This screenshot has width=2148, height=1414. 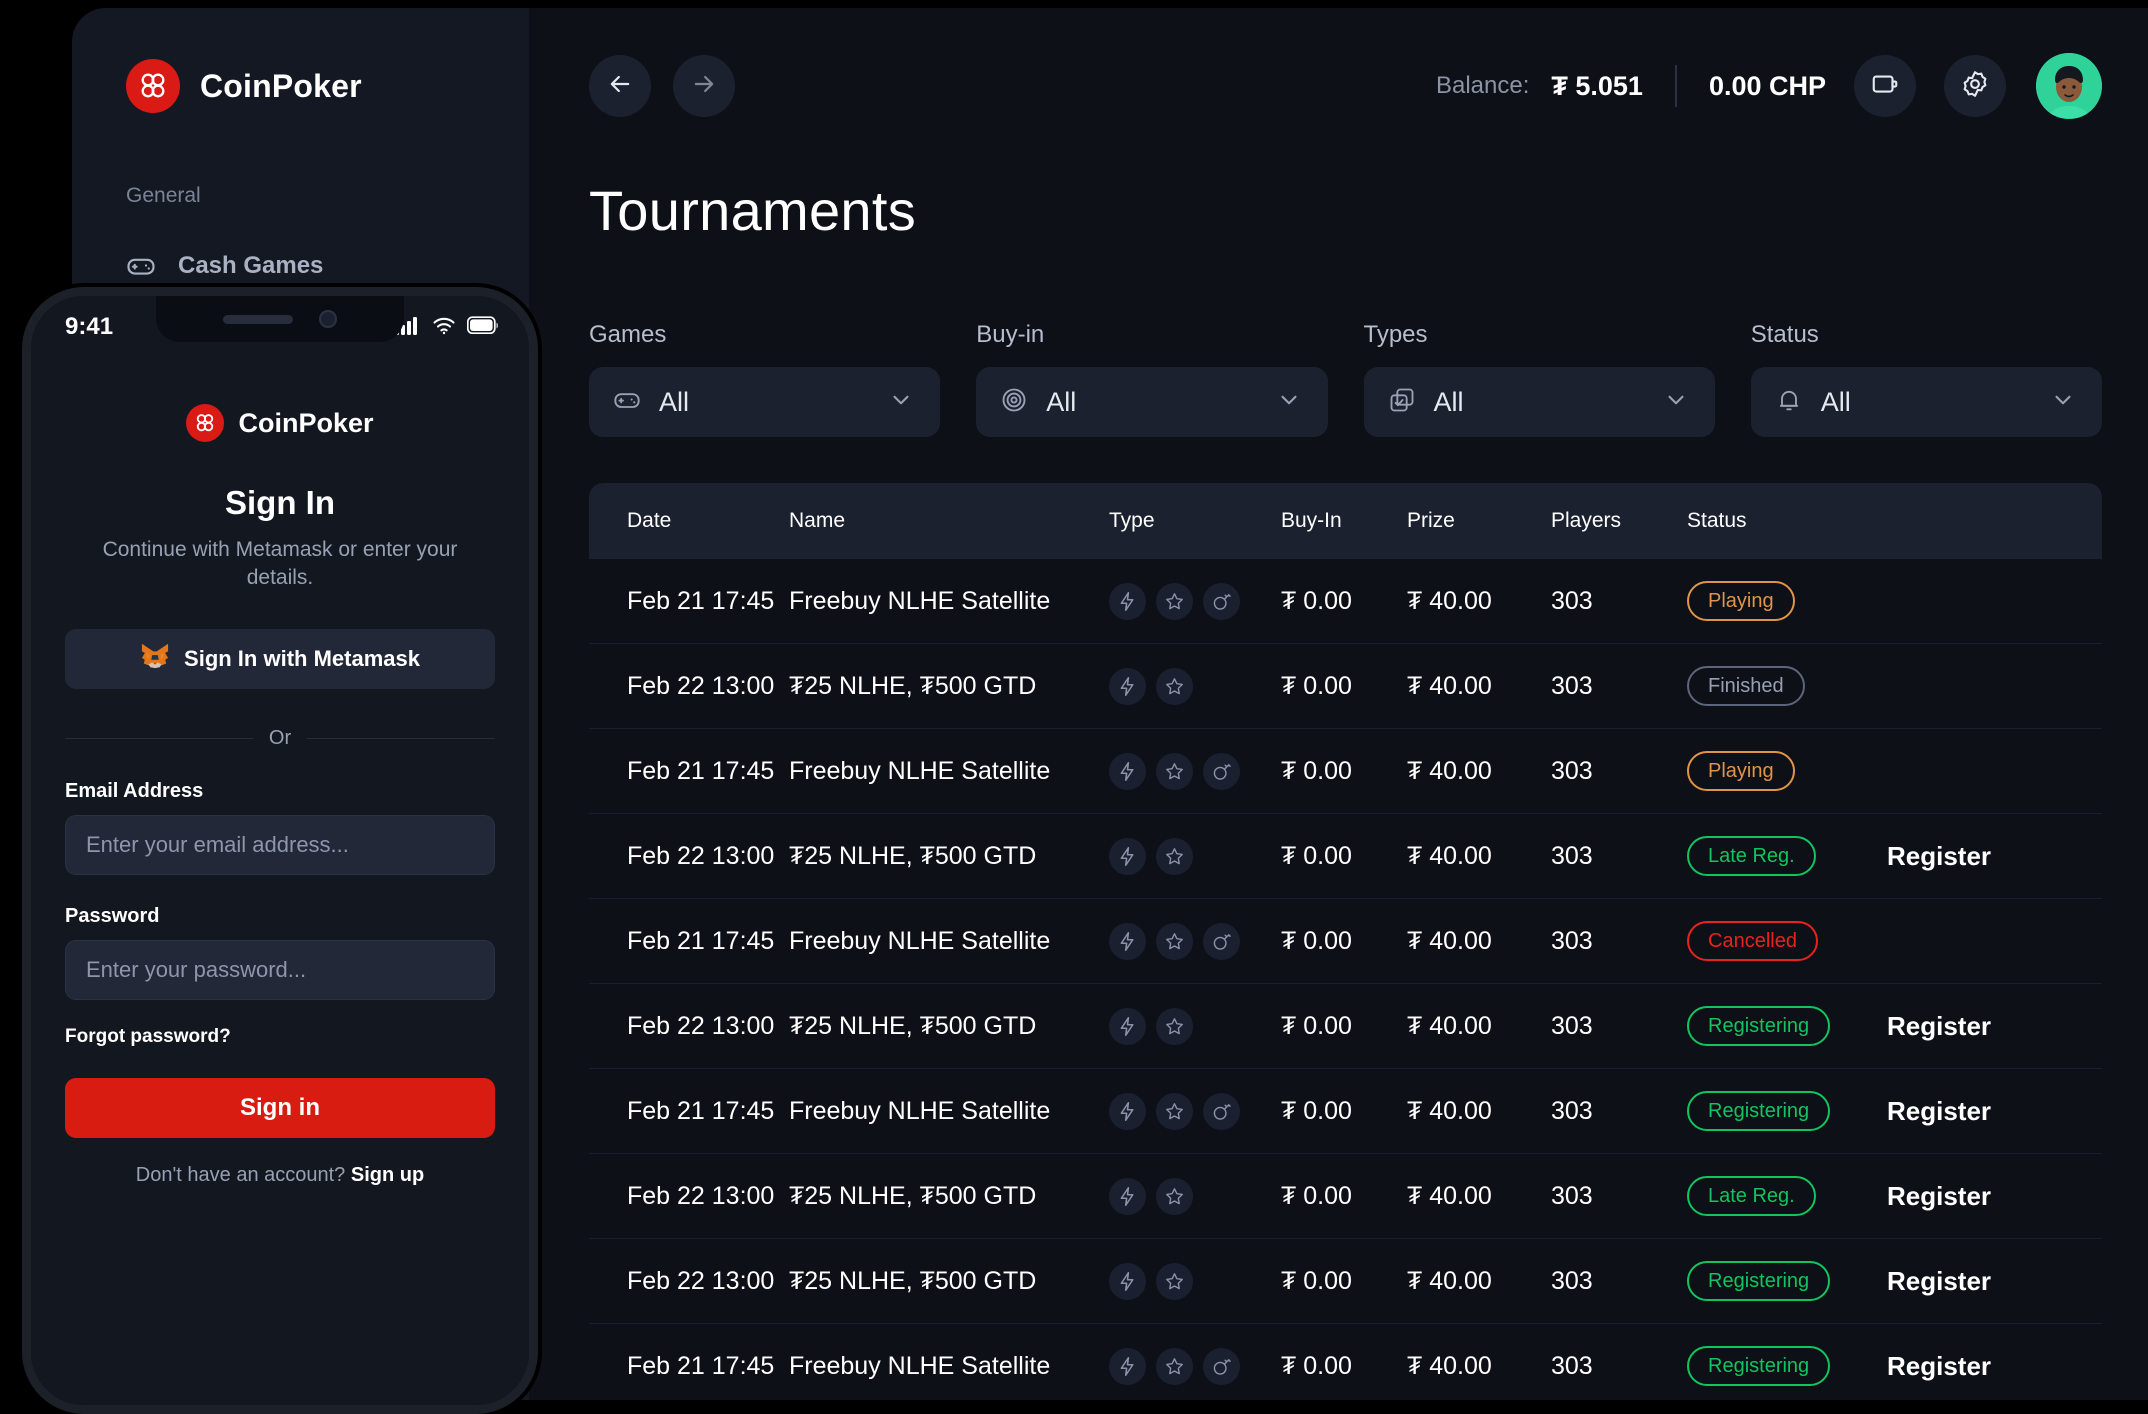 What do you see at coordinates (387, 1175) in the screenshot?
I see `signup-link: Sign up` at bounding box center [387, 1175].